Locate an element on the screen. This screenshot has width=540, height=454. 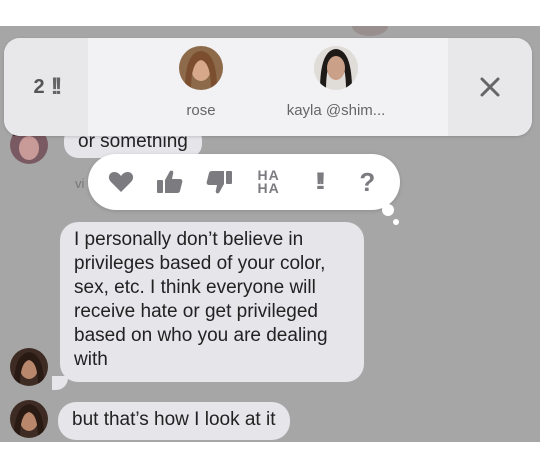
partial-avatar is located at coordinates (370, 31).